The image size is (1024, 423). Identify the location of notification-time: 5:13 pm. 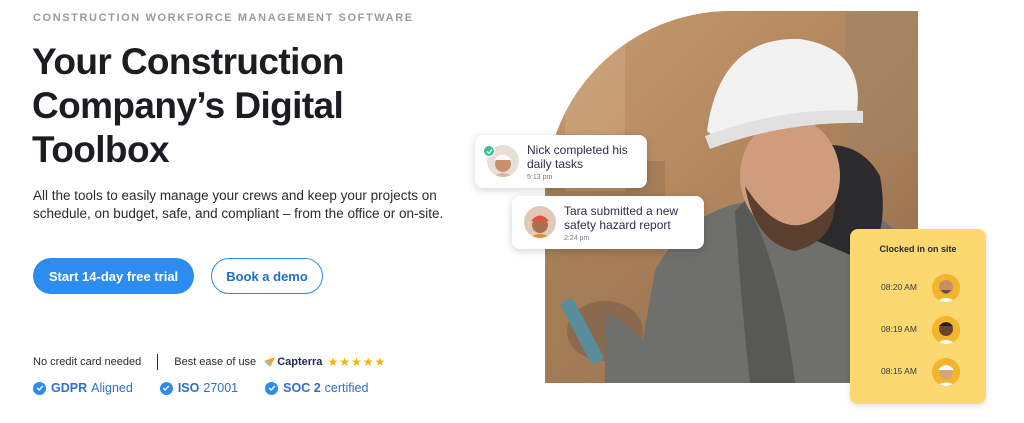
(540, 177).